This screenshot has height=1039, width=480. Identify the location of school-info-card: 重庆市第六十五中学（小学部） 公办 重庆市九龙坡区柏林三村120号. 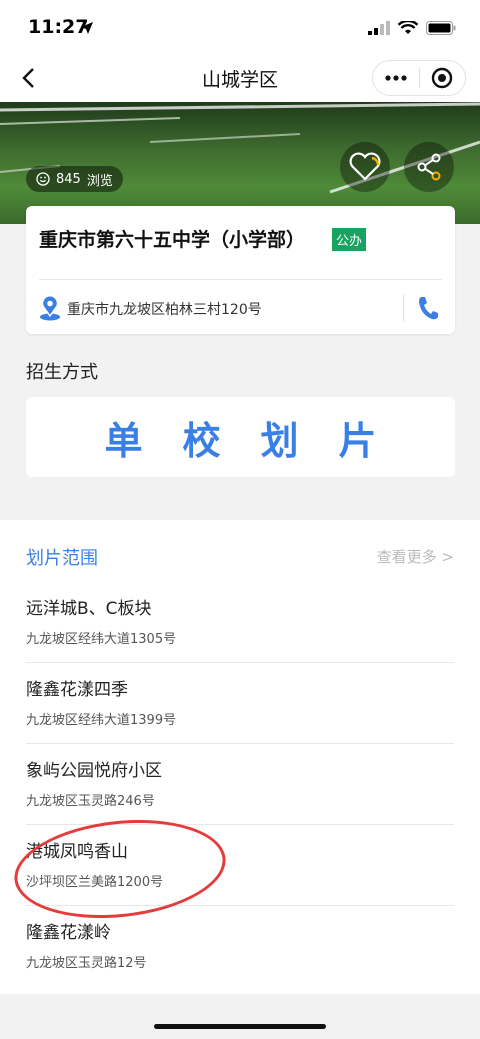
(240, 270).